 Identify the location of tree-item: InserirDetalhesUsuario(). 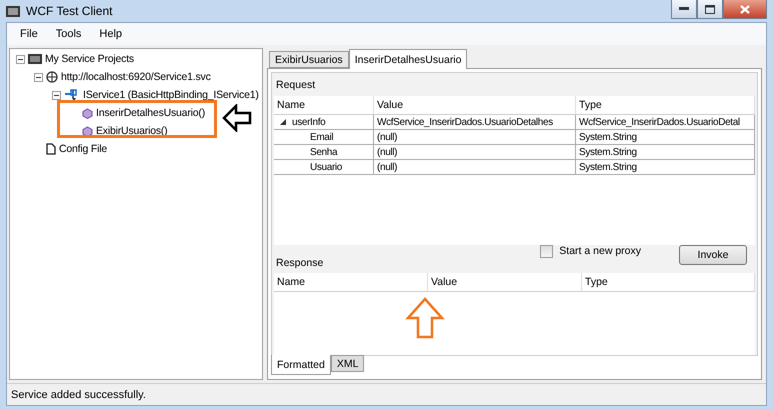
(150, 113).